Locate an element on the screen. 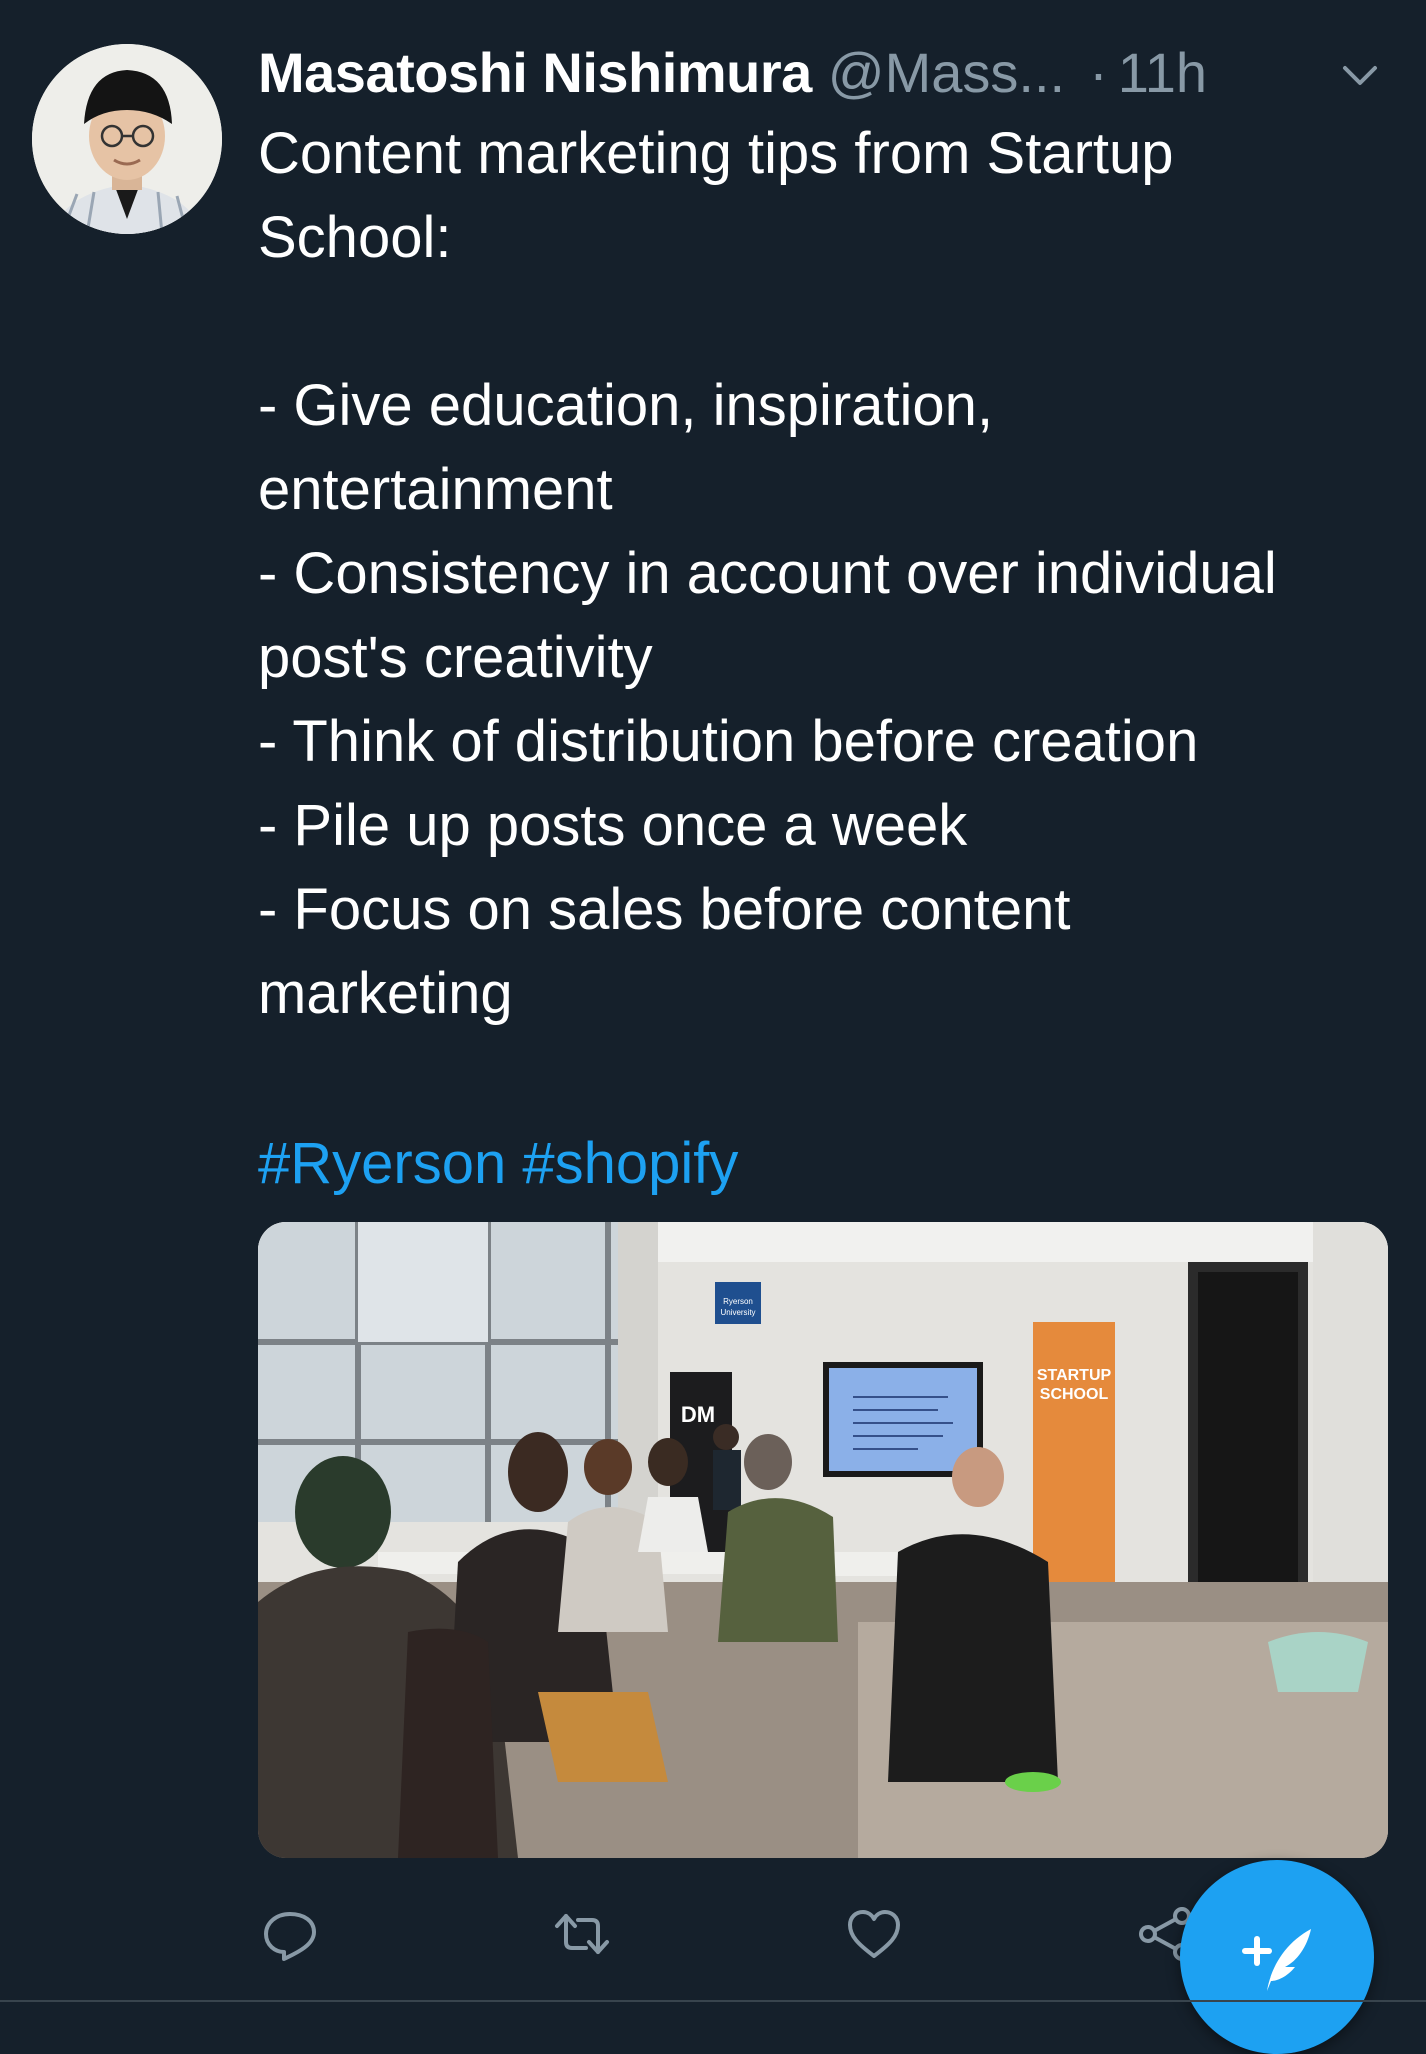 The image size is (1426, 2054). hashtag-ryerson: #Ryerson is located at coordinates (382, 1163).